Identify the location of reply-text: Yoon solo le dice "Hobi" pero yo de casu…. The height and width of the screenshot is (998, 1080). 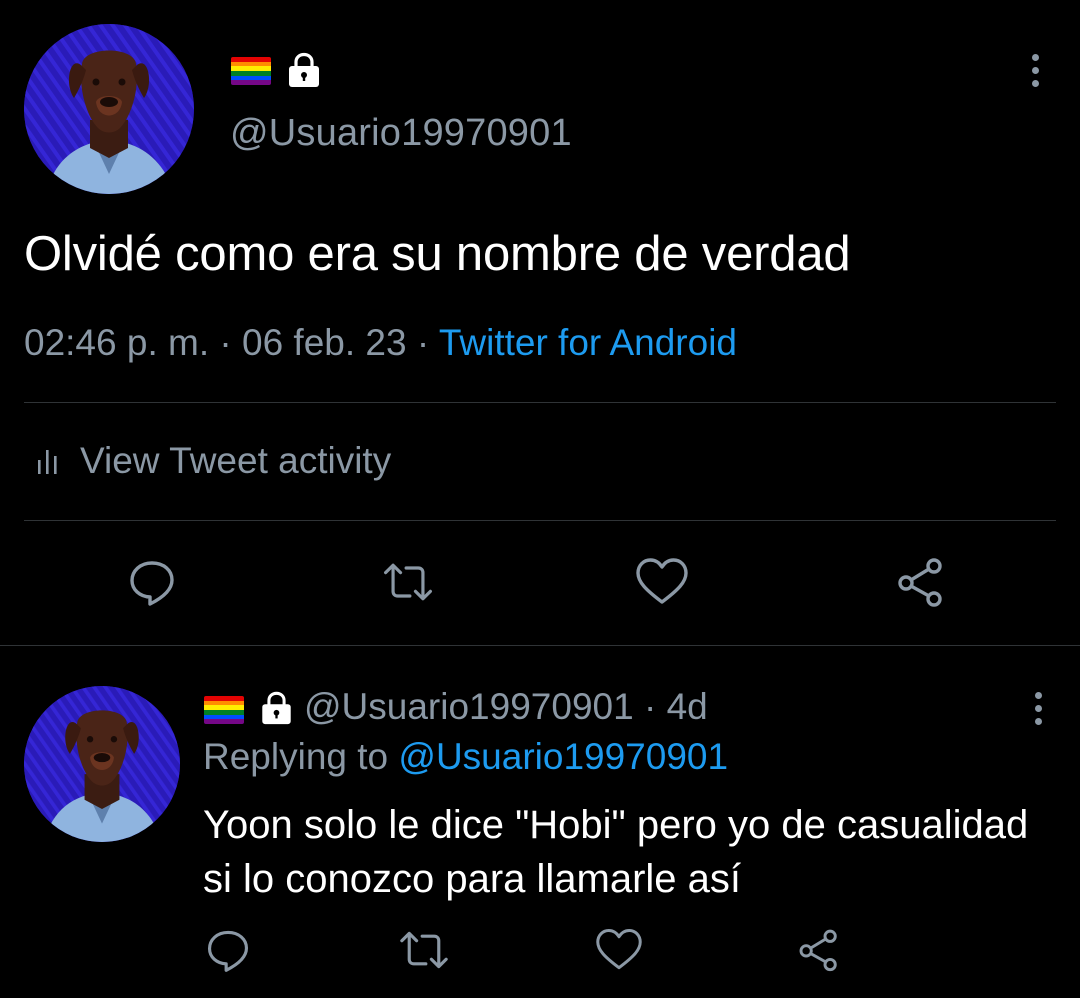
(616, 852).